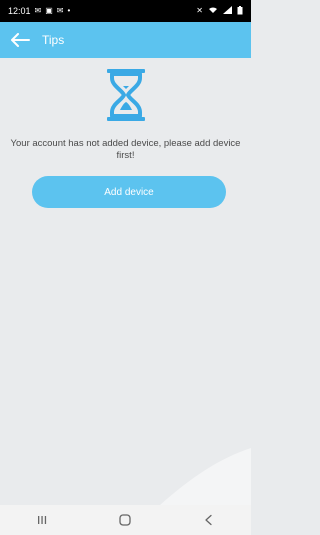  I want to click on hourglass-icon, so click(126, 95).